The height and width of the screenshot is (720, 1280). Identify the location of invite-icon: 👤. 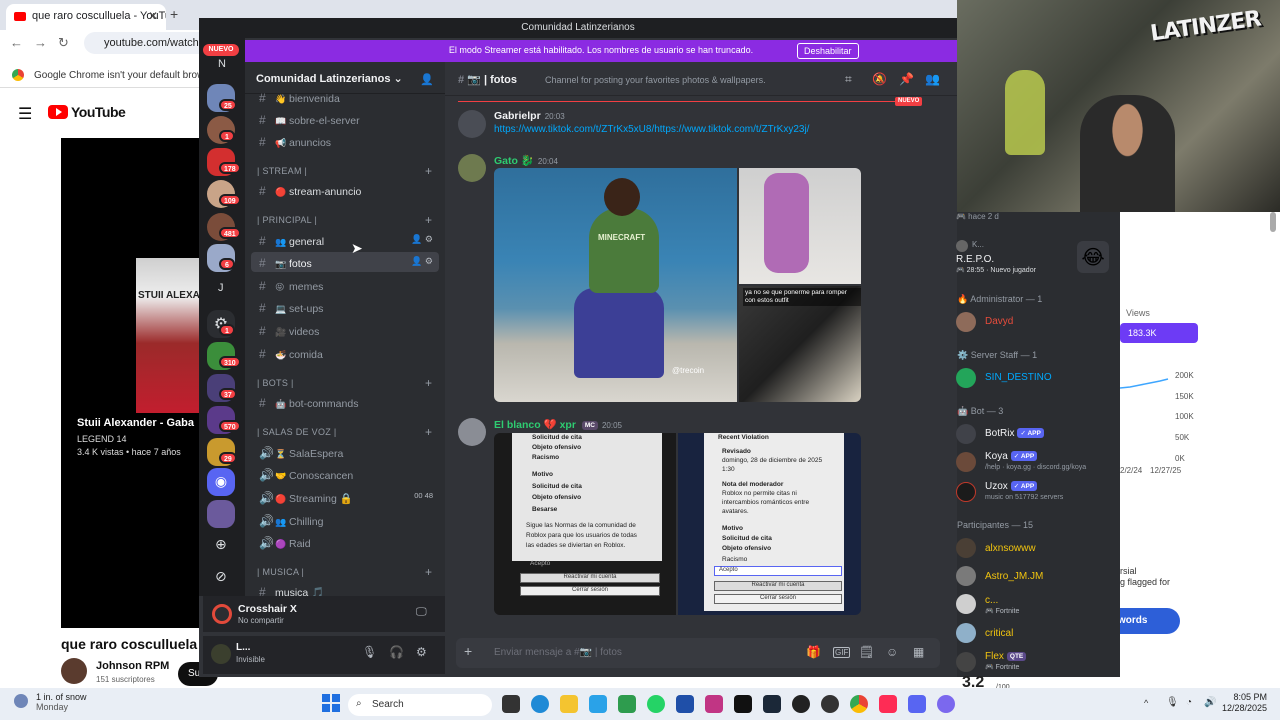
(427, 79).